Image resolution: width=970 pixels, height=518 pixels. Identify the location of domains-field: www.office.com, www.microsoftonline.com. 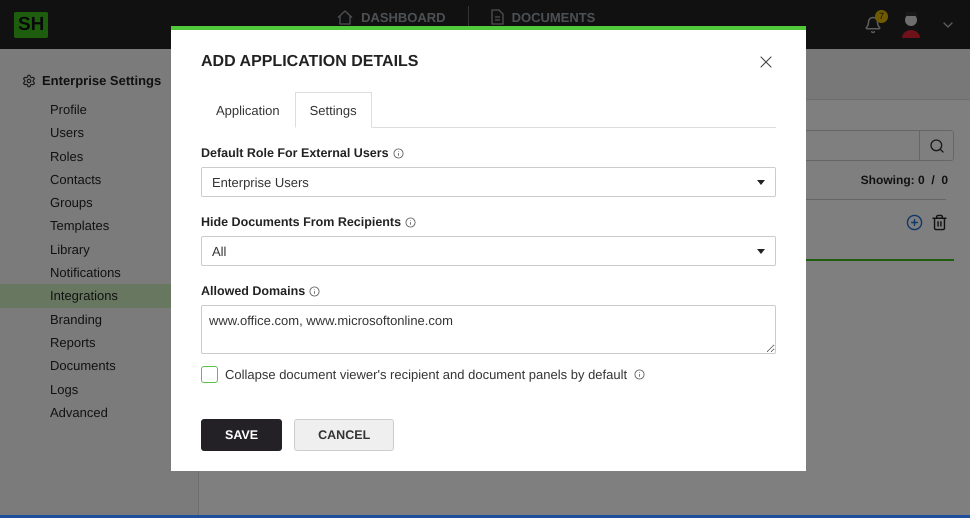
(488, 329).